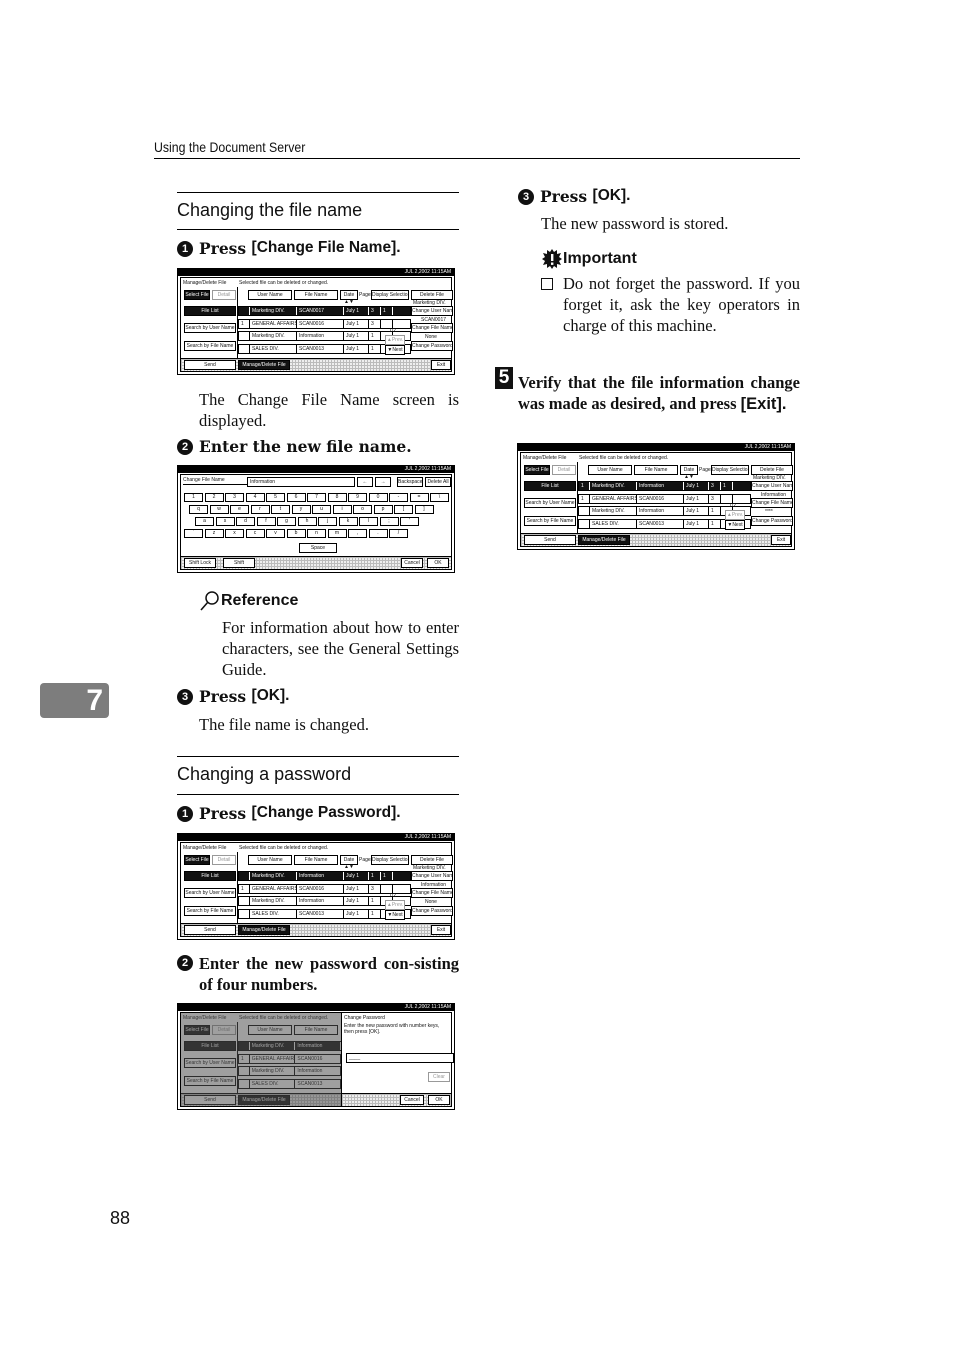 This screenshot has width=954, height=1351. Describe the element at coordinates (275, 533) in the screenshot. I see `key-row4: v` at that location.